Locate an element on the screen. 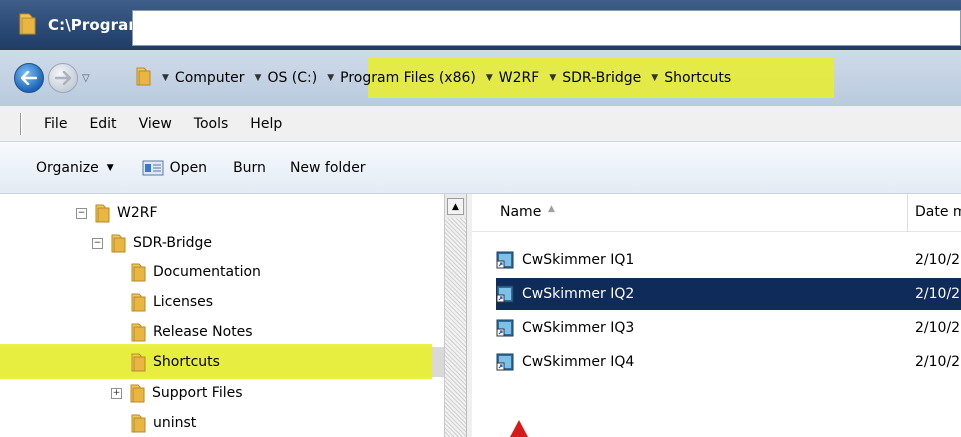 The width and height of the screenshot is (961, 437). back-button is located at coordinates (29, 78).